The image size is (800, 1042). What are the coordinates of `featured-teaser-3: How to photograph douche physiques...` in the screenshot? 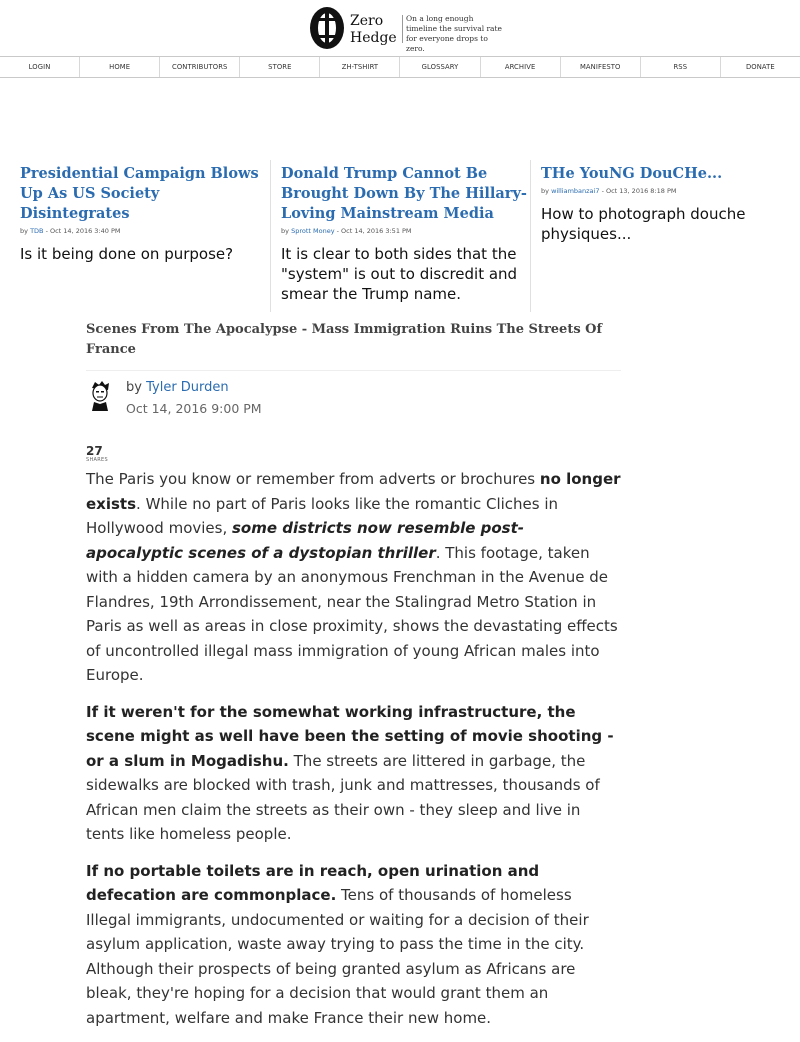 It's located at (643, 224).